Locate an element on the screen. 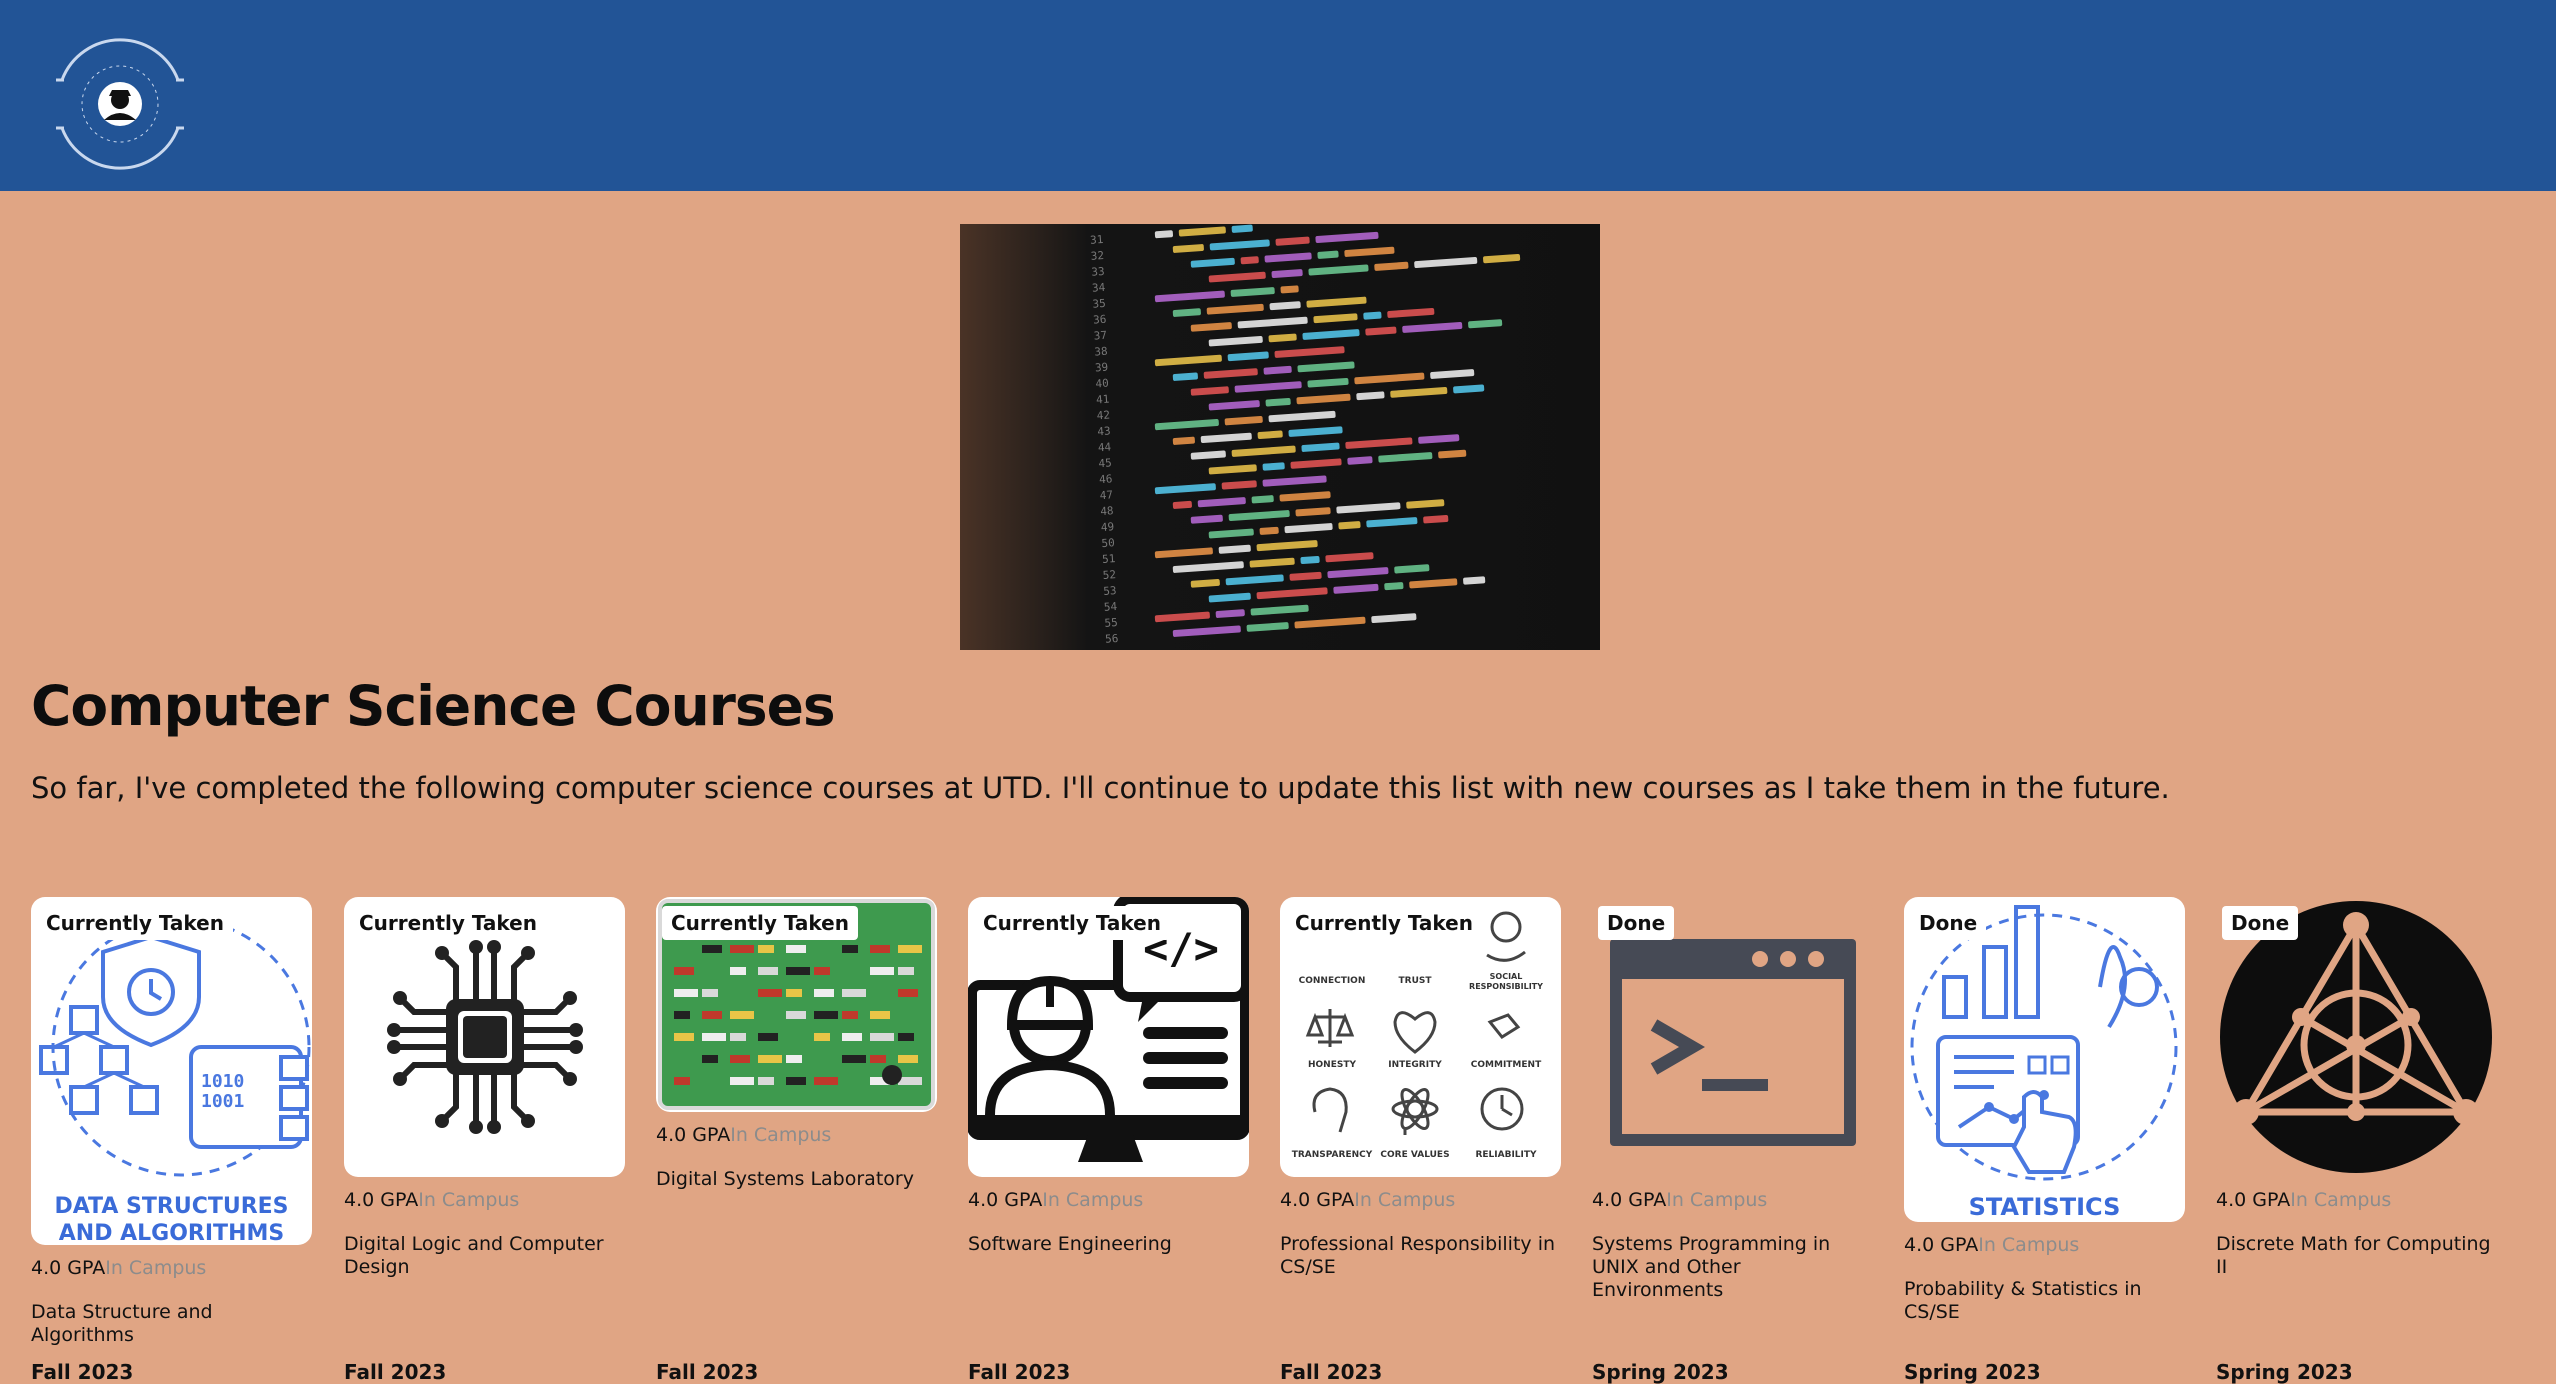 The width and height of the screenshot is (2556, 1384). svg-text: 49 is located at coordinates (1107, 527).